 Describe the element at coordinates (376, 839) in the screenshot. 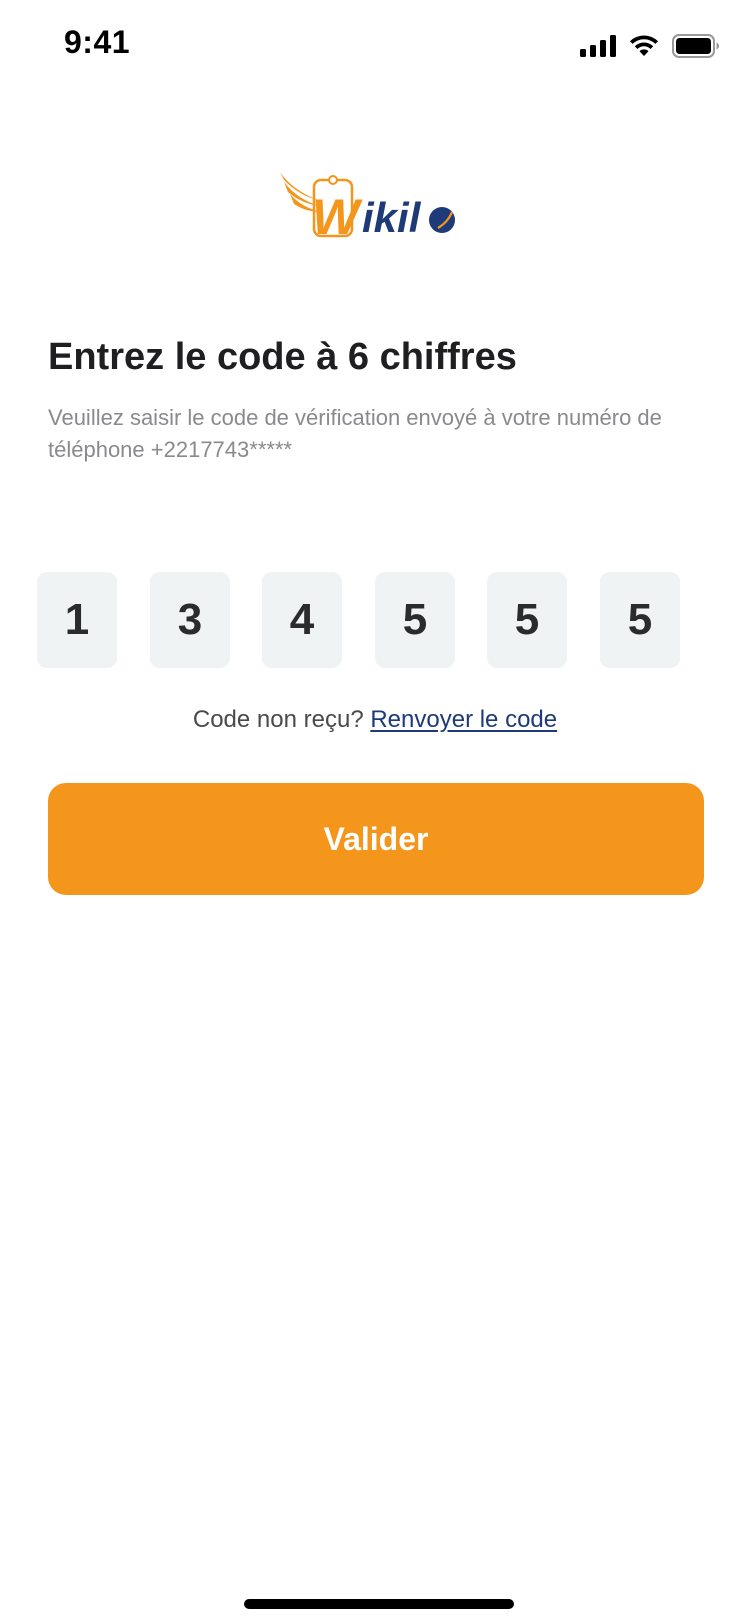

I see `validate-button: Valider` at that location.